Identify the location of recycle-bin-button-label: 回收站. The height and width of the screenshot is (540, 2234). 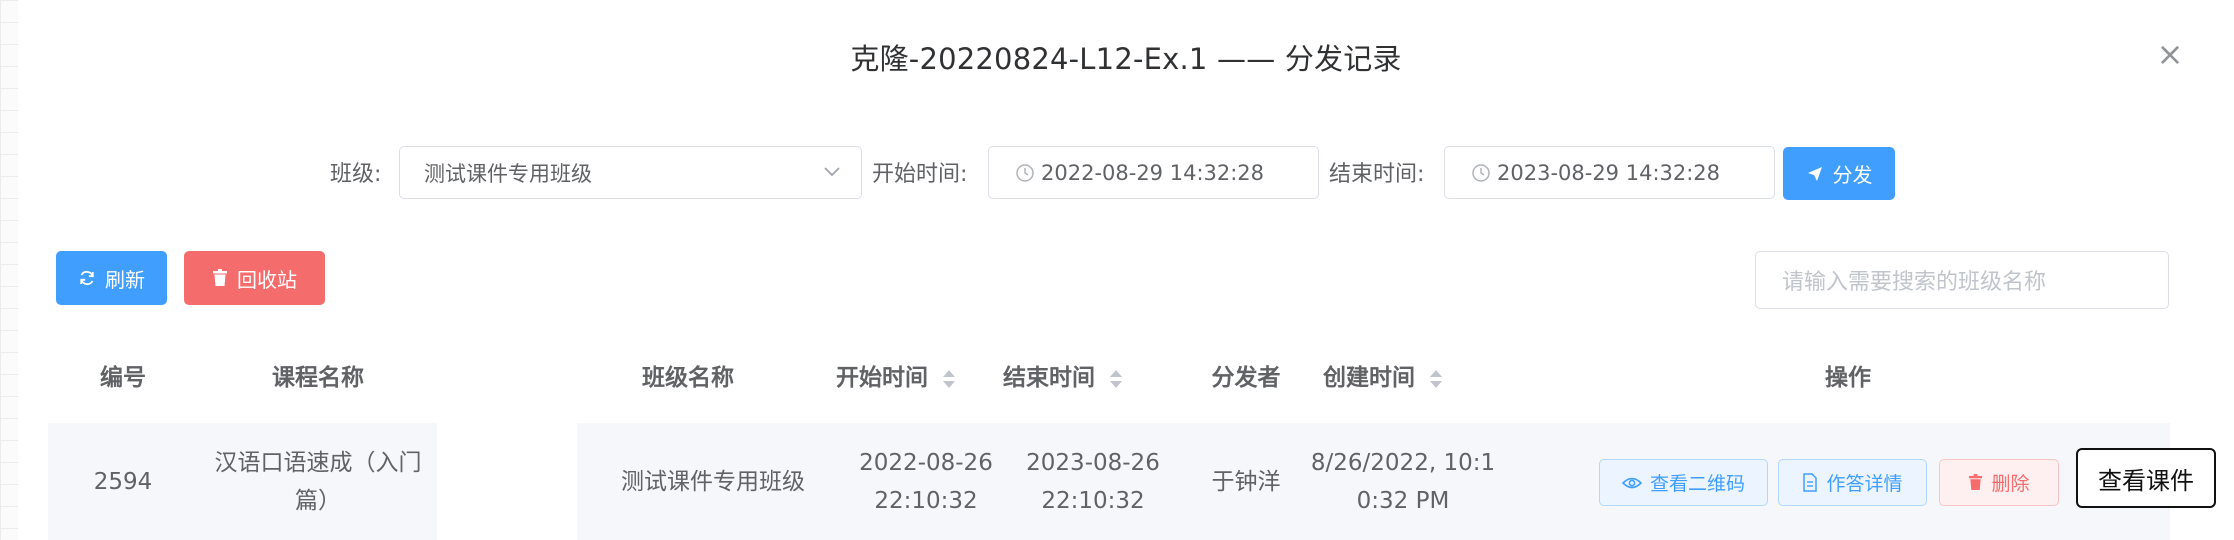
(267, 279).